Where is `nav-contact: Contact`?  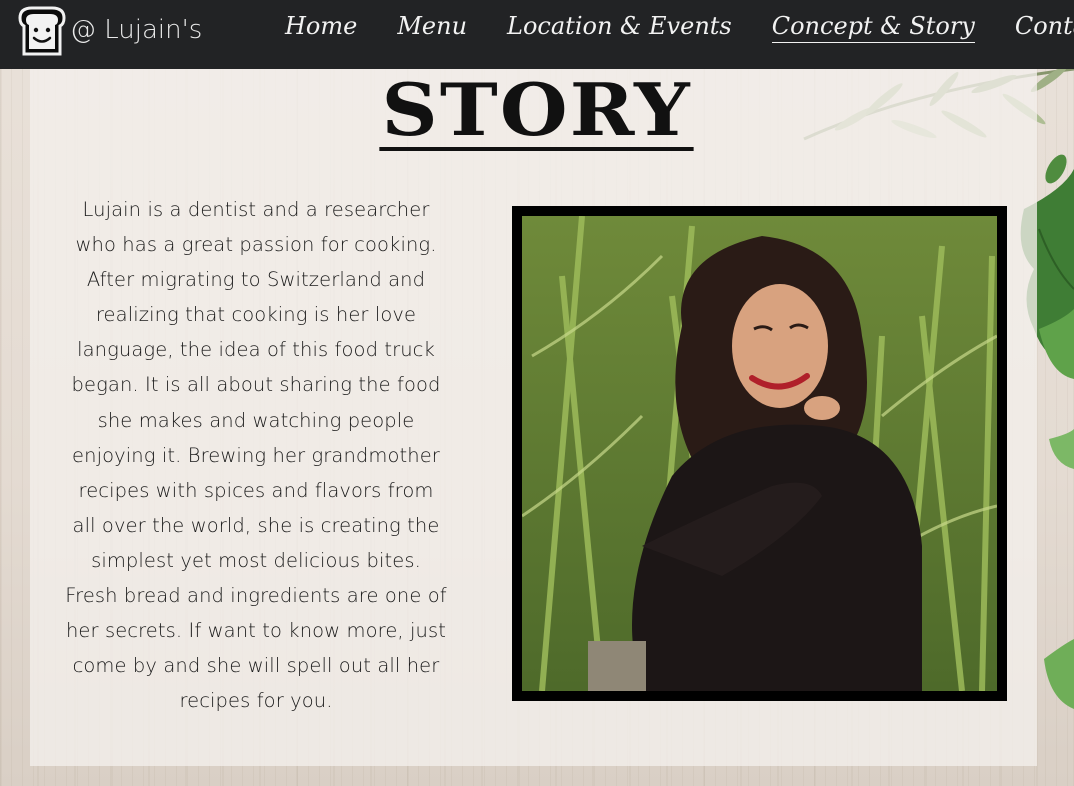 nav-contact: Contact is located at coordinates (1044, 27).